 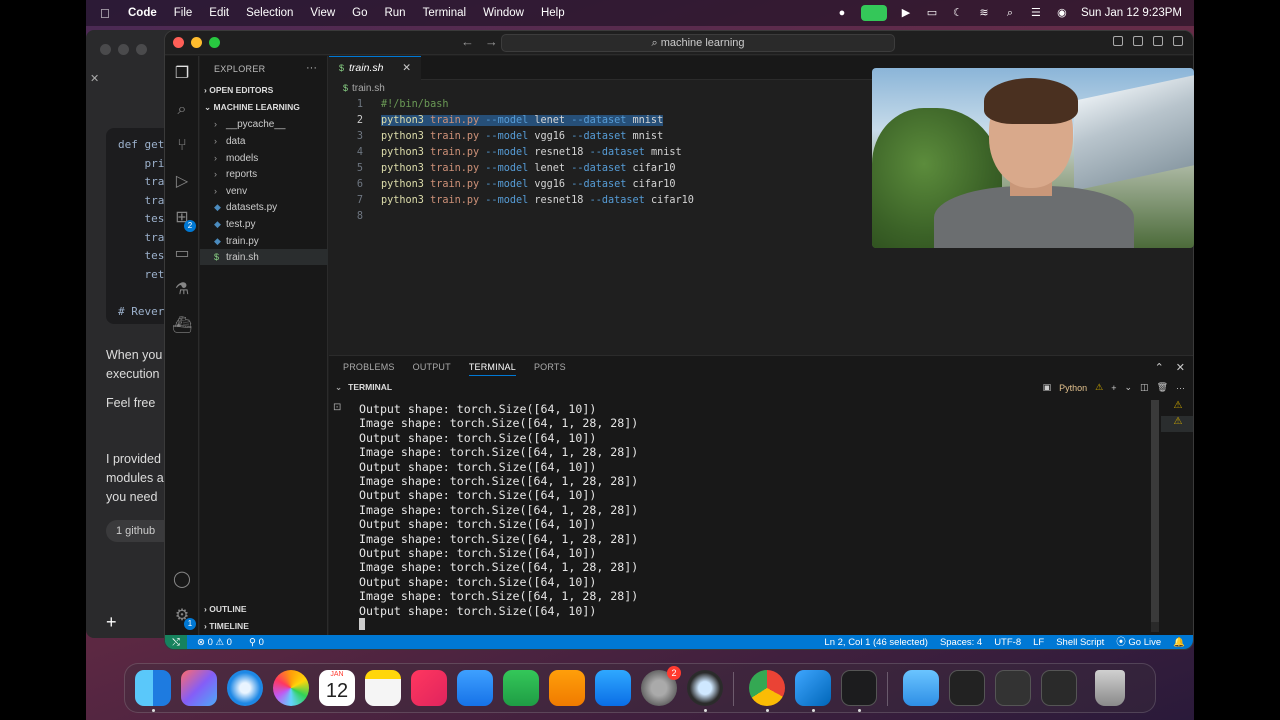 I want to click on command-center: ⌕ machine learning, so click(x=698, y=43).